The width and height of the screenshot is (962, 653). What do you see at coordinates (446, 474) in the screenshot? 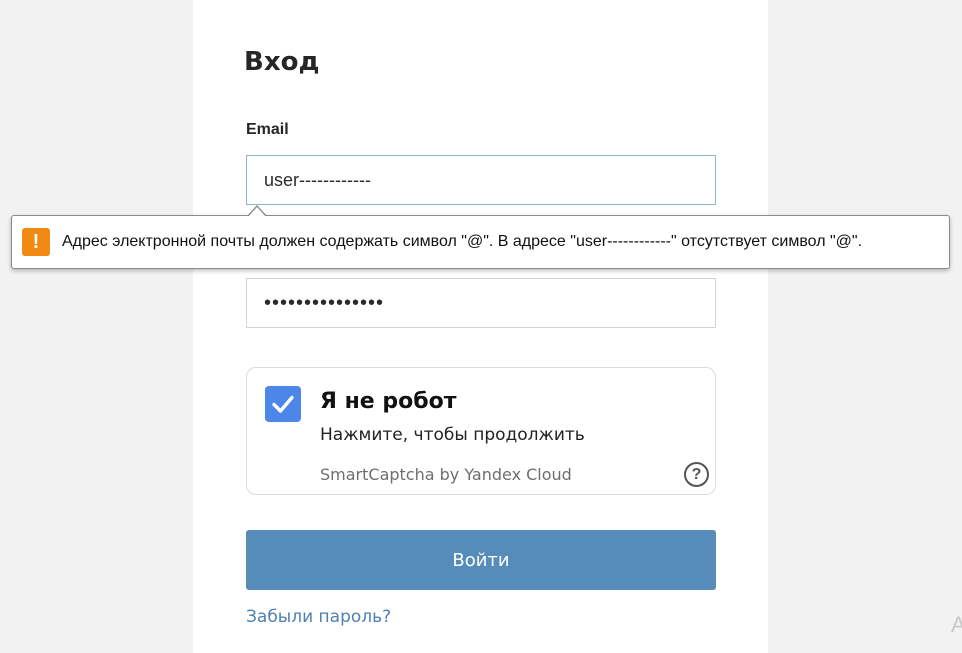
I see `captcha-brand: SmartCaptcha by Yandex Cloud` at bounding box center [446, 474].